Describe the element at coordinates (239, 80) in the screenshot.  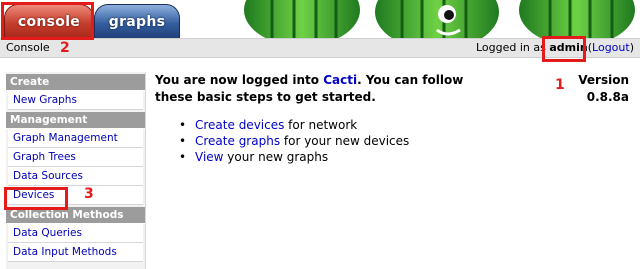
I see `intro-text-before: You are now logged into` at that location.